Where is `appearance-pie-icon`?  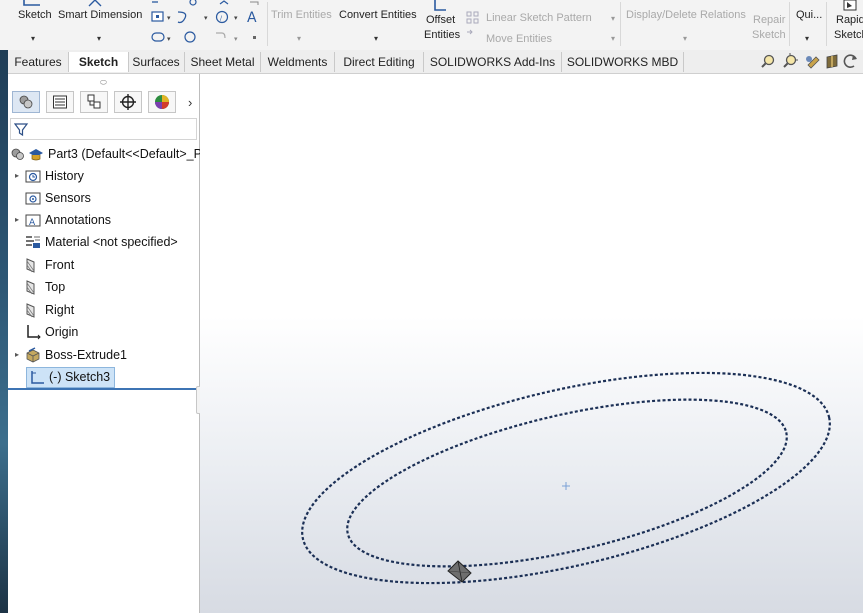 appearance-pie-icon is located at coordinates (162, 102).